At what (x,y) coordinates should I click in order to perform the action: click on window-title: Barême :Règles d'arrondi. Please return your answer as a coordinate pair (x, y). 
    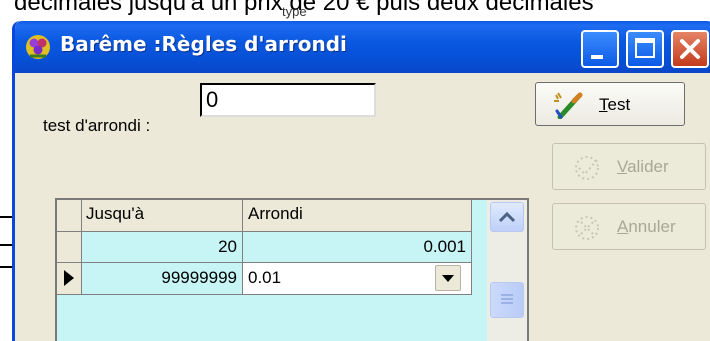
    Looking at the image, I should click on (203, 44).